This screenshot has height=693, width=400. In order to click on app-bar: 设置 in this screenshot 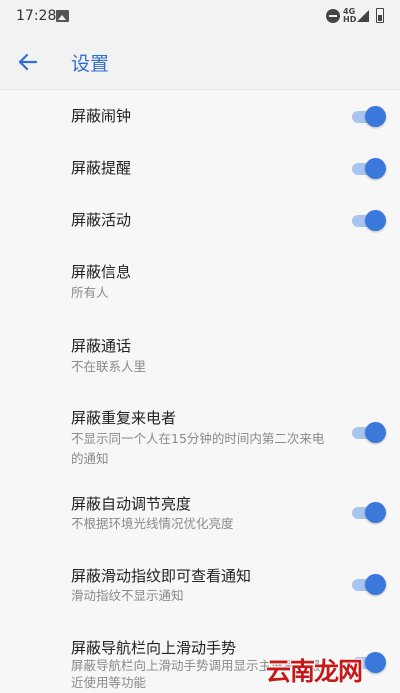, I will do `click(200, 62)`.